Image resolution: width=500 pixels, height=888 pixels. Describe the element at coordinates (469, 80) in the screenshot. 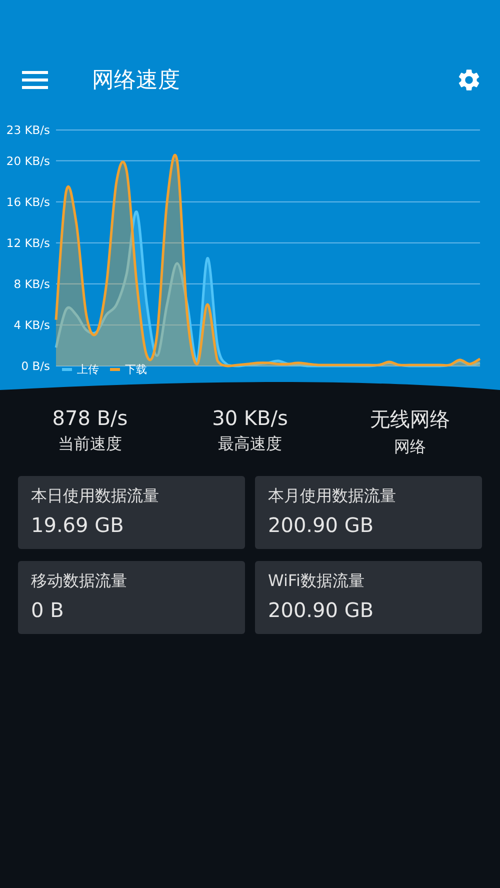

I see `settings-icon` at that location.